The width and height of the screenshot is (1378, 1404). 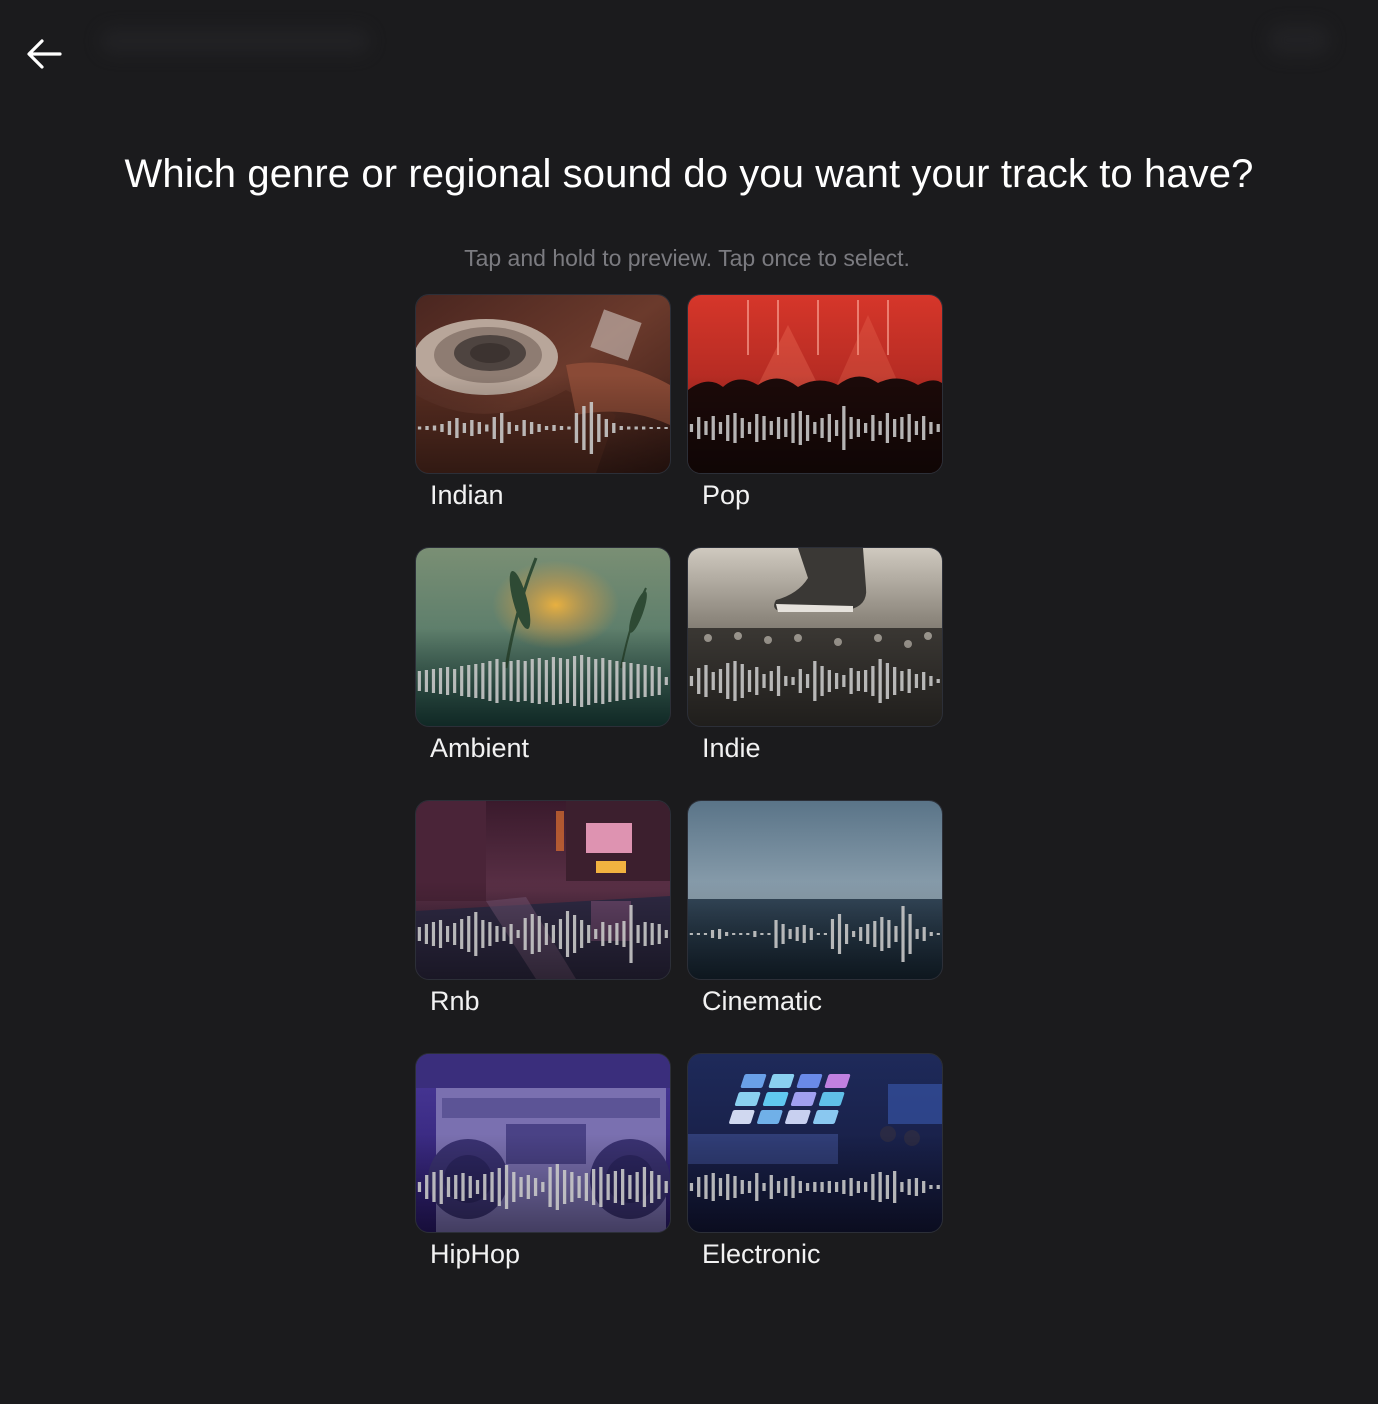 I want to click on genre-label: Pop, so click(x=726, y=495).